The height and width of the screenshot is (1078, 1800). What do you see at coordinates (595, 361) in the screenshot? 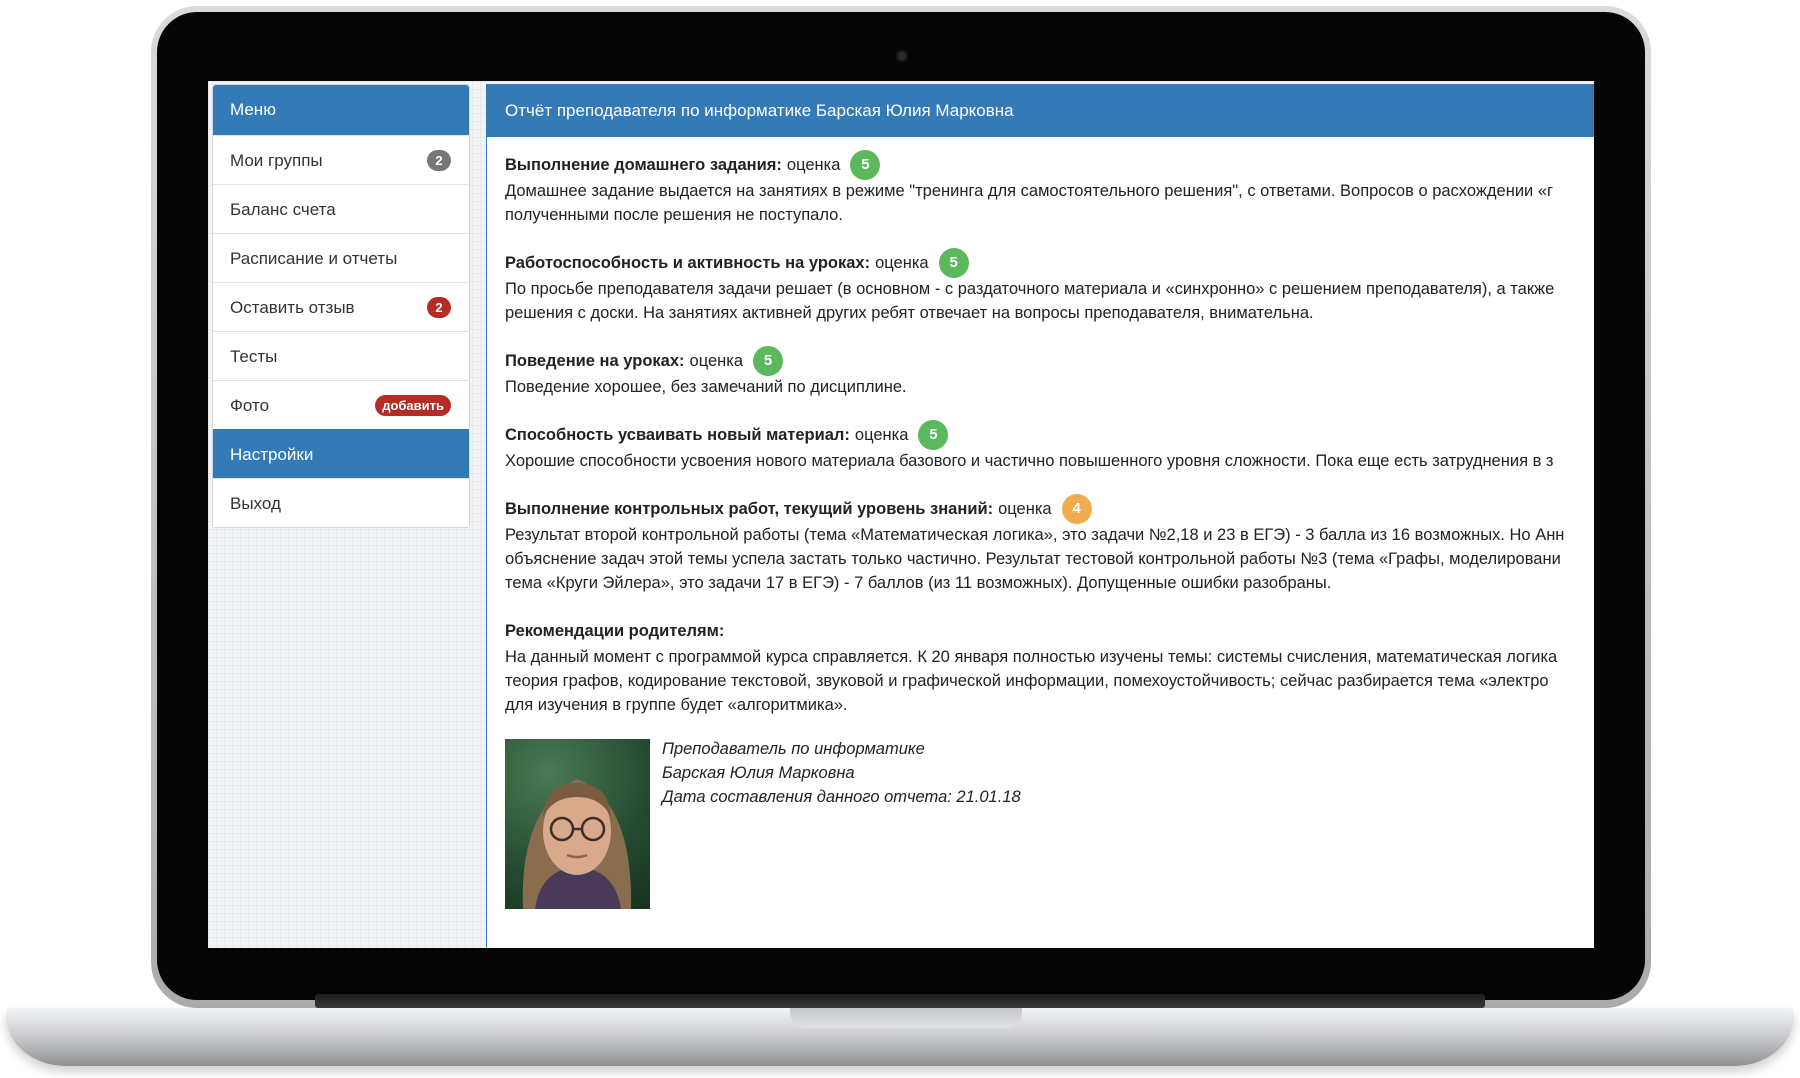
I see `section-heading: Поведение на уроках:` at bounding box center [595, 361].